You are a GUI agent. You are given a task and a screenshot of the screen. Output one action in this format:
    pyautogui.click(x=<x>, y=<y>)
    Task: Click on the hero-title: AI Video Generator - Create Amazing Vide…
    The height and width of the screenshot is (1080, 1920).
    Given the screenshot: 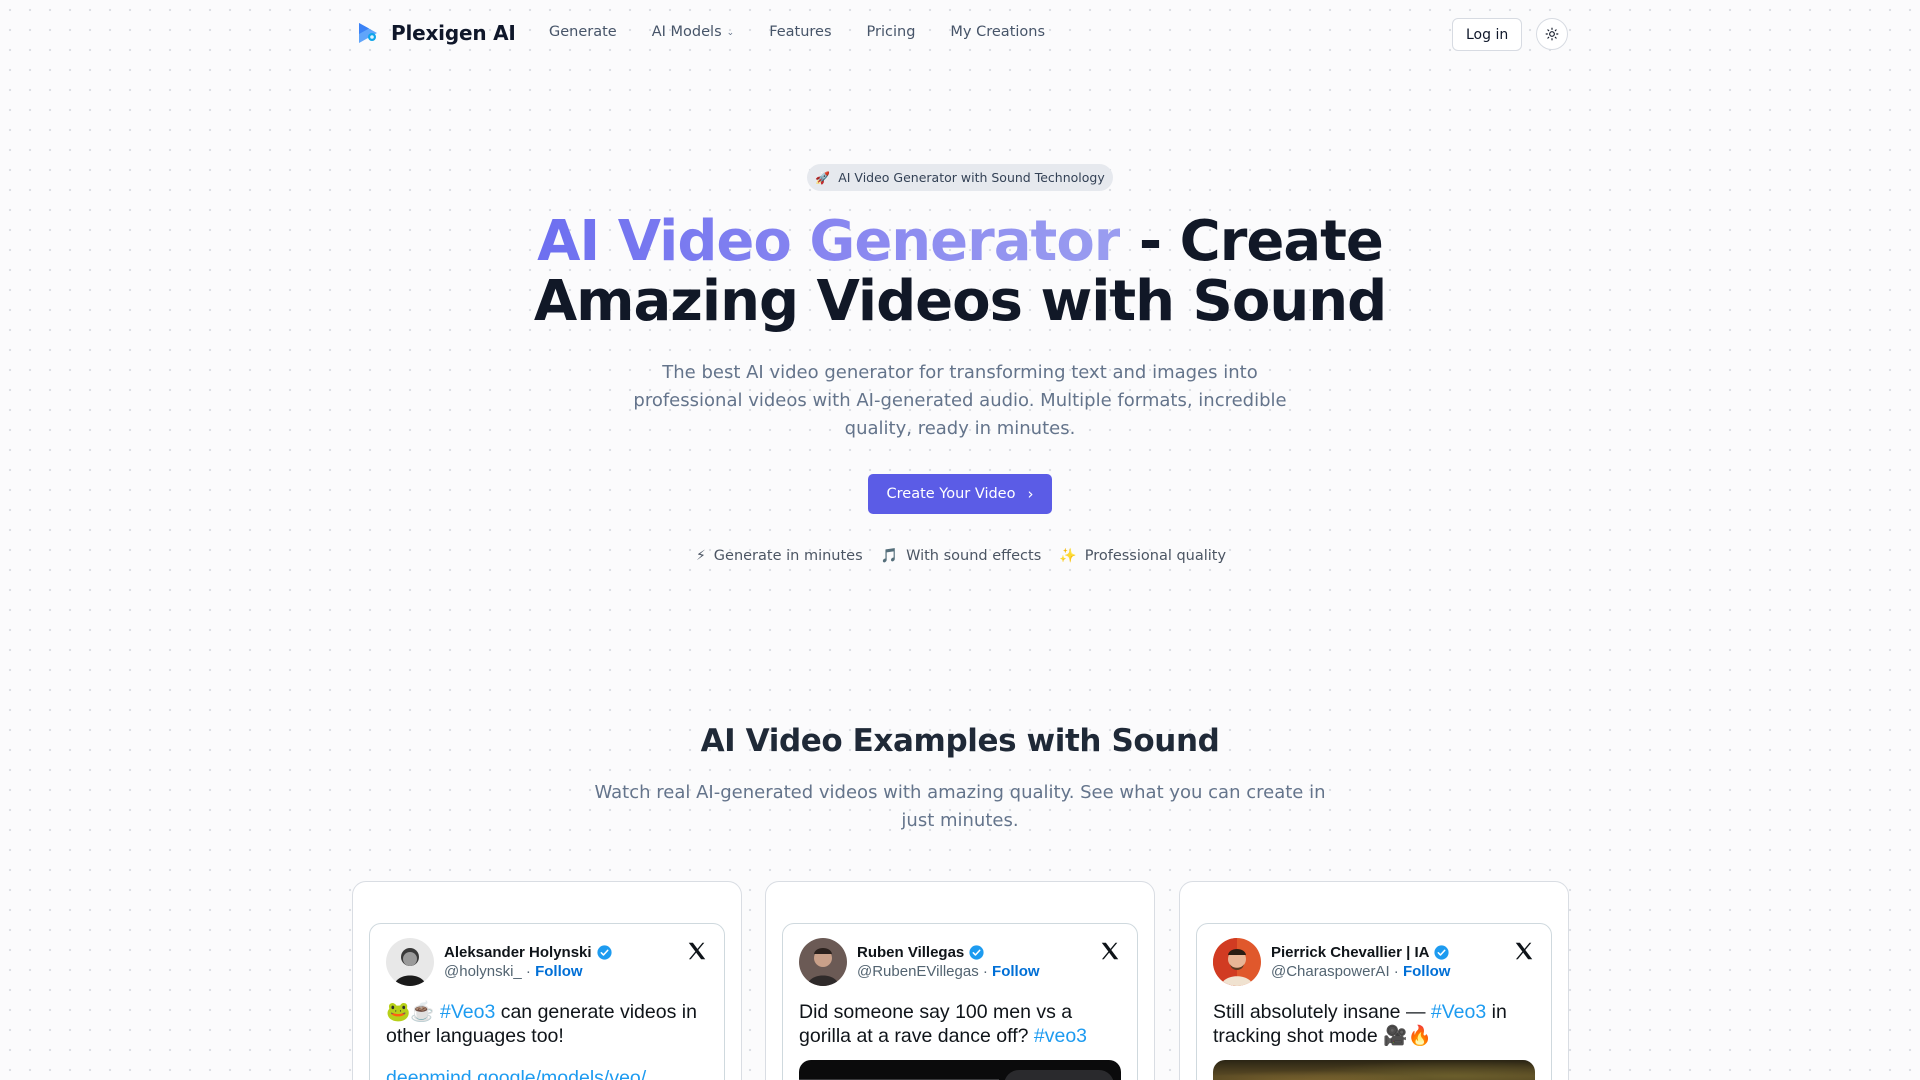 What is the action you would take?
    pyautogui.click(x=960, y=272)
    